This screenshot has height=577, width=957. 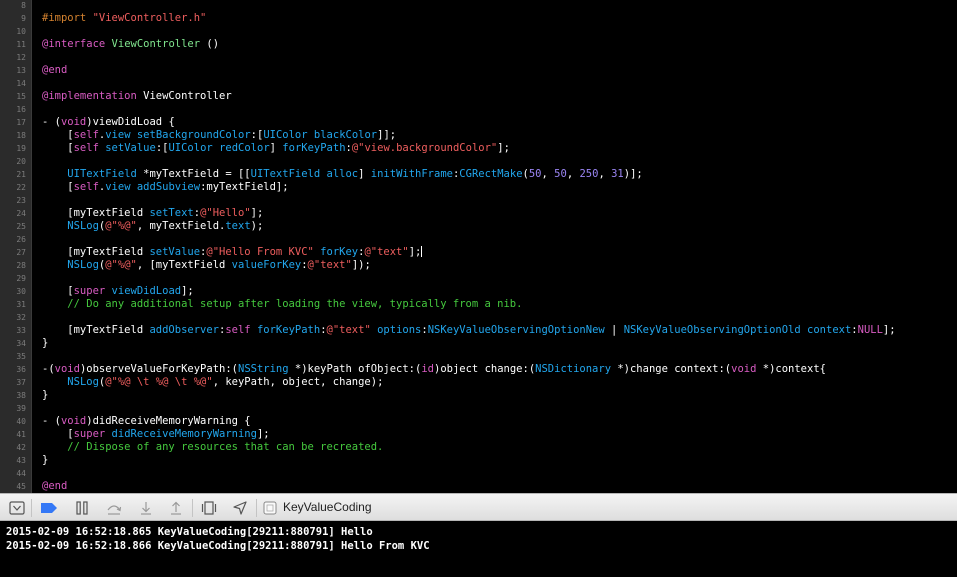 I want to click on line-number: 31, so click(x=21, y=304).